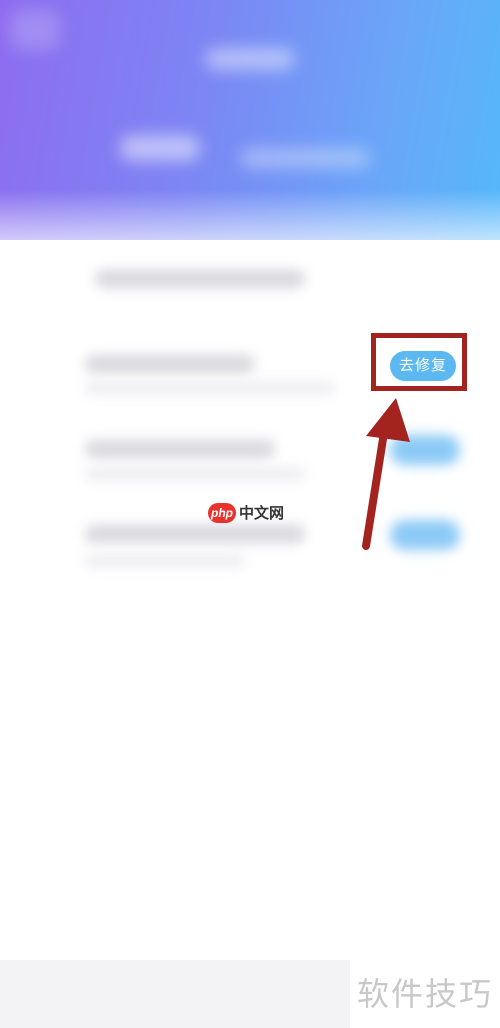 The height and width of the screenshot is (1028, 500). I want to click on caption-text: 软件技巧, so click(425, 994).